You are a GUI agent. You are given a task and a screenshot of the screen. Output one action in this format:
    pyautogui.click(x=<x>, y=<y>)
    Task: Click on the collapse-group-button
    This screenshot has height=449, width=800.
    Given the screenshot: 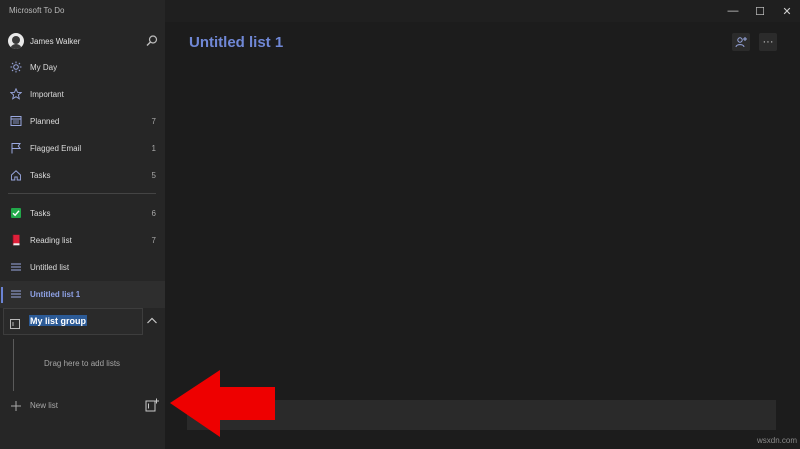 What is the action you would take?
    pyautogui.click(x=152, y=321)
    